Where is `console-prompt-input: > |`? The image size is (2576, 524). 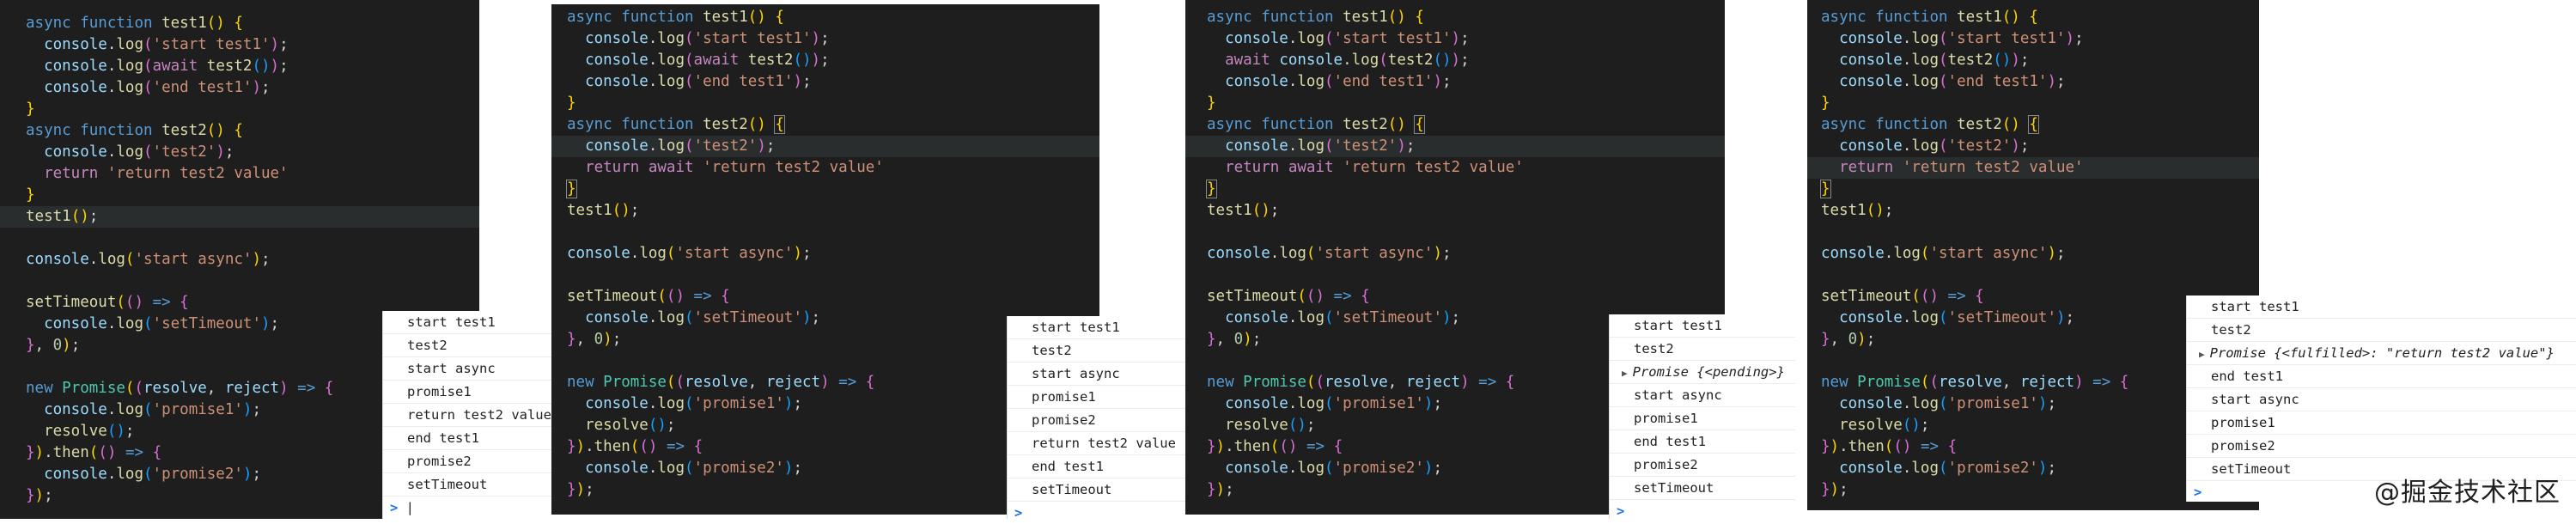 console-prompt-input: > | is located at coordinates (467, 508).